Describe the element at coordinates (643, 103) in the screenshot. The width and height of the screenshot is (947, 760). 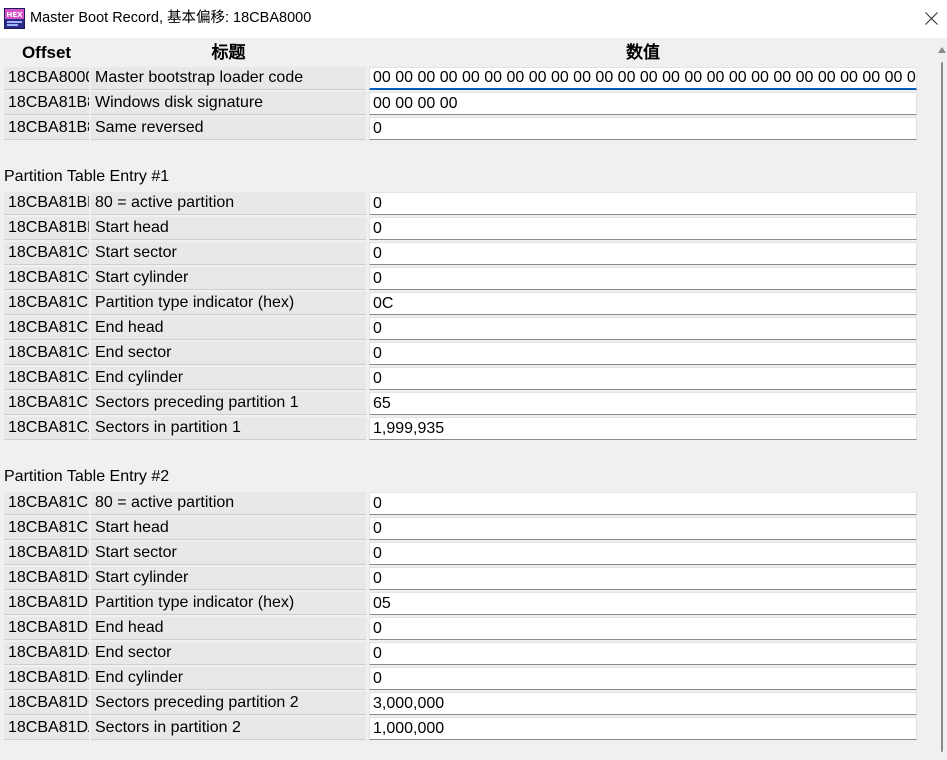
I see `value-field: 00 00 00 00` at that location.